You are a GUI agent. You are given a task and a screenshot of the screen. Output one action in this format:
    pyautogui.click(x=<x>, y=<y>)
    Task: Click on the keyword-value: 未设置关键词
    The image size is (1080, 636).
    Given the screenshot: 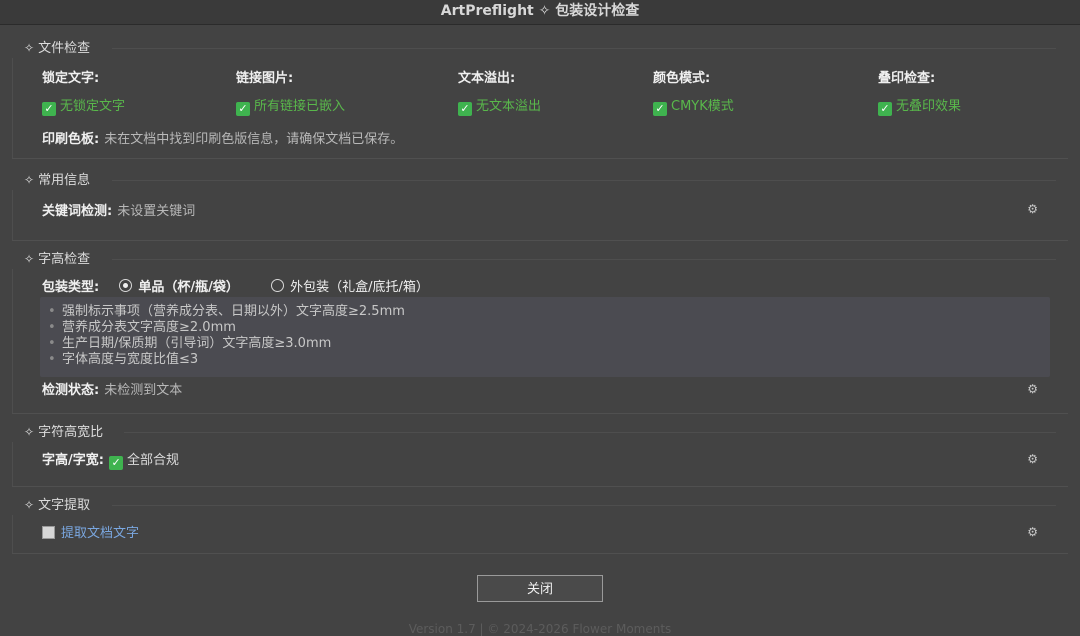 What is the action you would take?
    pyautogui.click(x=156, y=211)
    